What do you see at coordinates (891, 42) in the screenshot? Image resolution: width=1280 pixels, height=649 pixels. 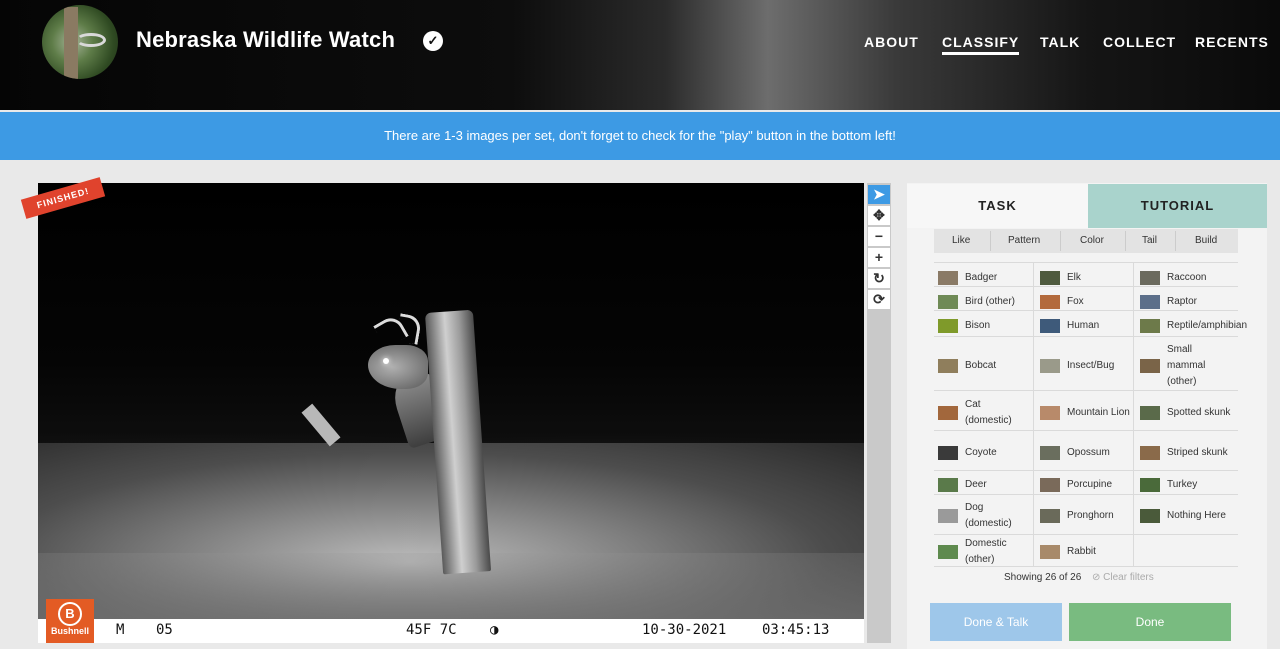 I see `nav-about: ABOUT` at bounding box center [891, 42].